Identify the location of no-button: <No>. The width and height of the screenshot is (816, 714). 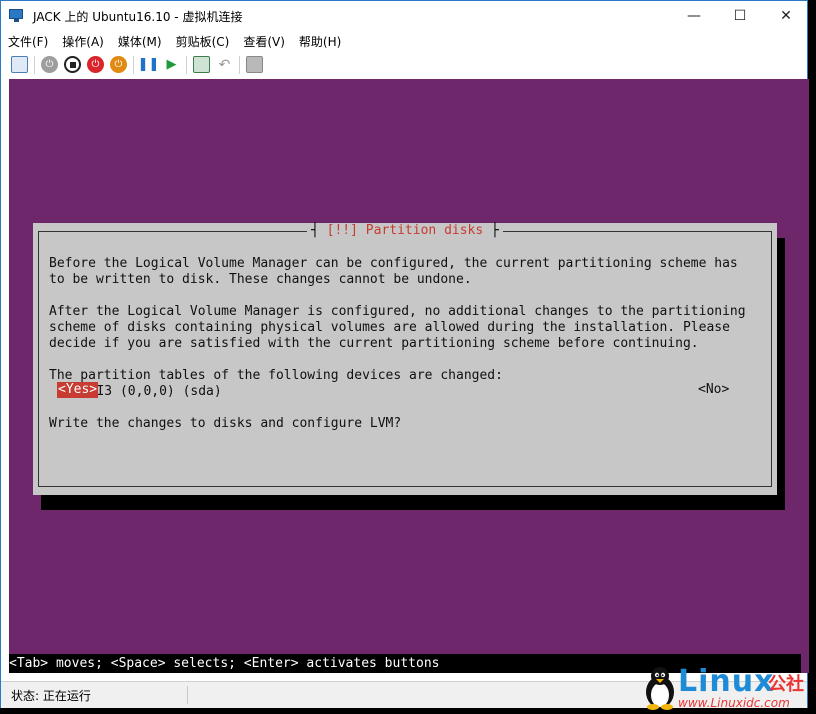
(713, 390).